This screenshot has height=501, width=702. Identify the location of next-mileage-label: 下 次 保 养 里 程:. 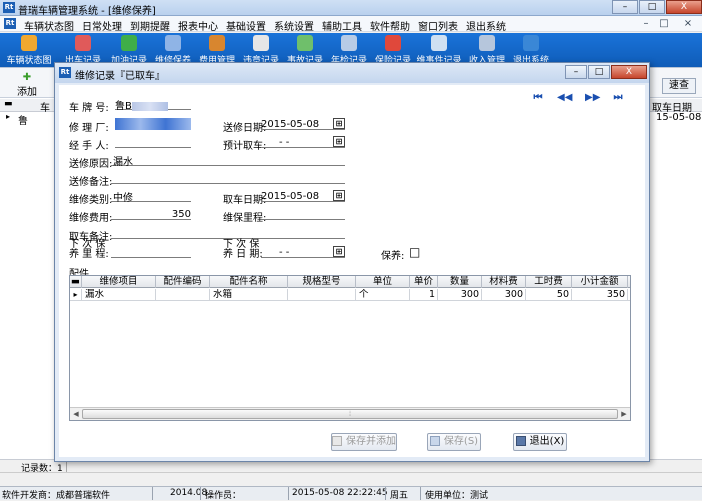
(89, 250).